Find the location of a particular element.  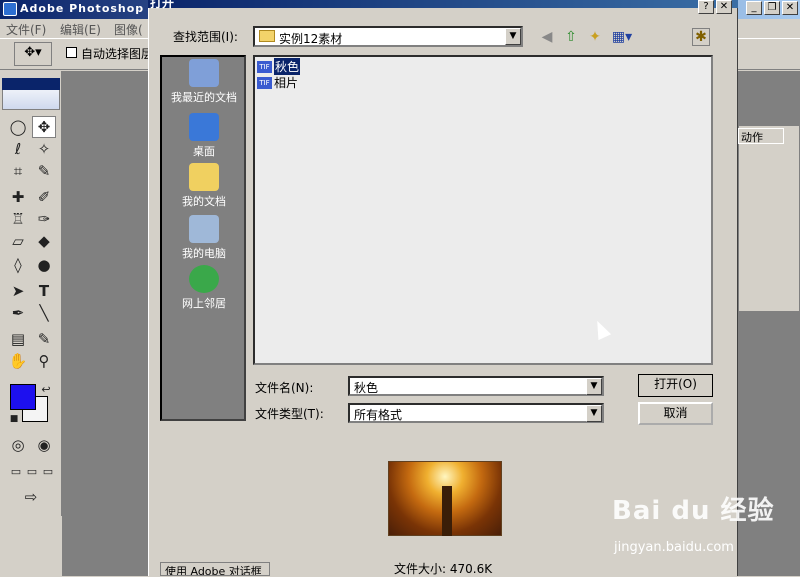

place-network: 网上邻居 is located at coordinates (204, 288).